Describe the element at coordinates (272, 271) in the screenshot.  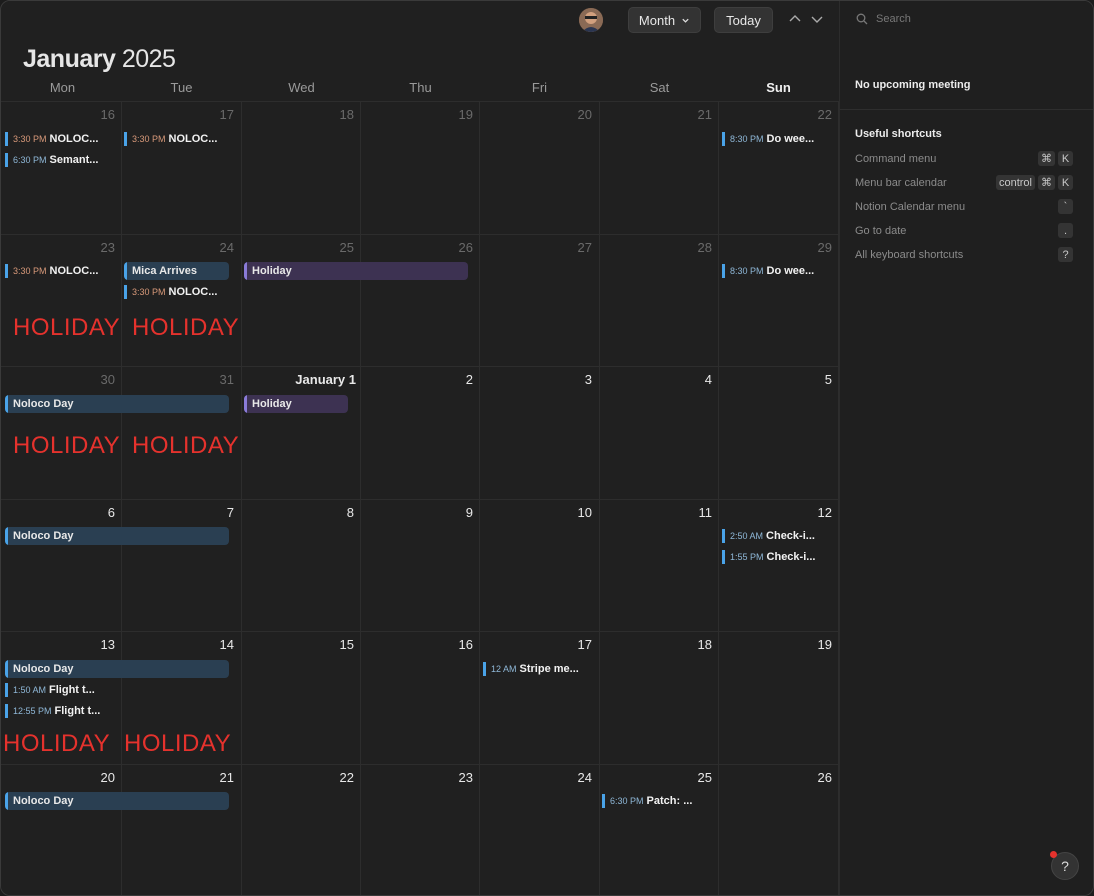
I see `event-title: Holiday` at that location.